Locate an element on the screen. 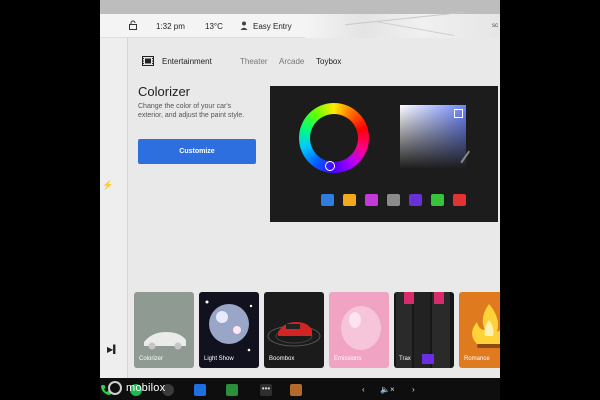 The image size is (600, 400). tab-arcade: Arcade is located at coordinates (291, 61).